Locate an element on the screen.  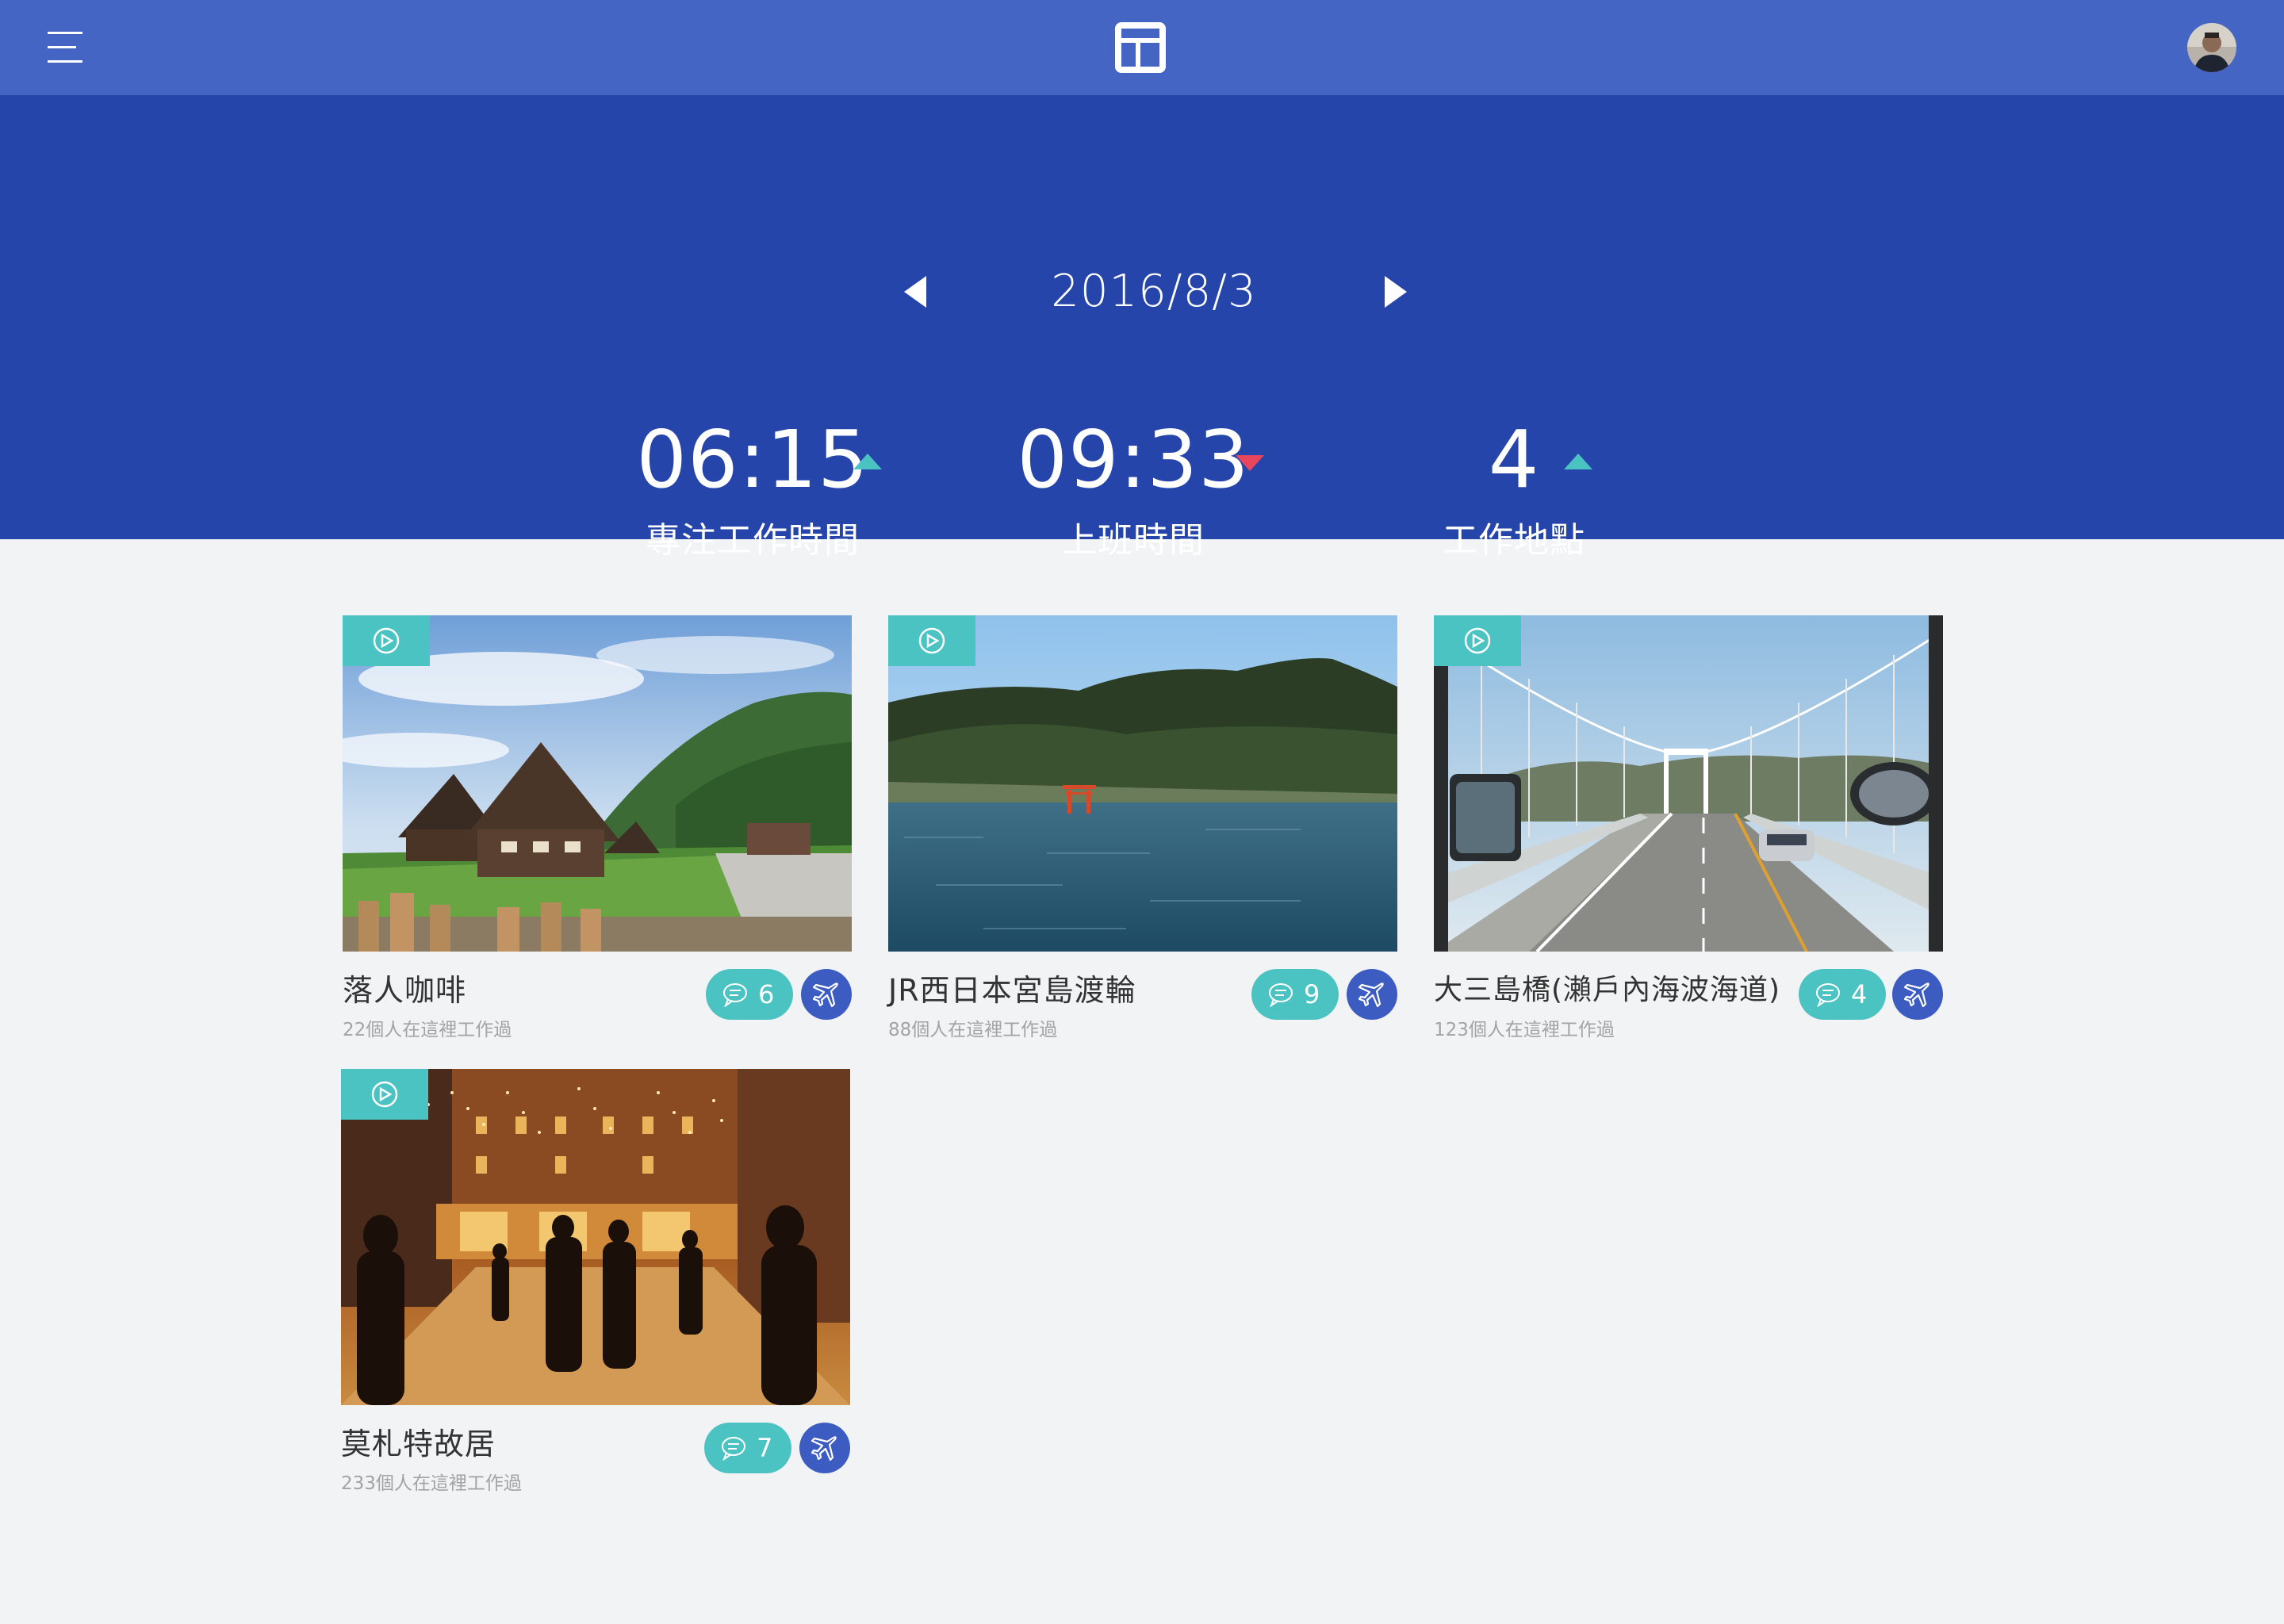
top-bar is located at coordinates (1142, 47).